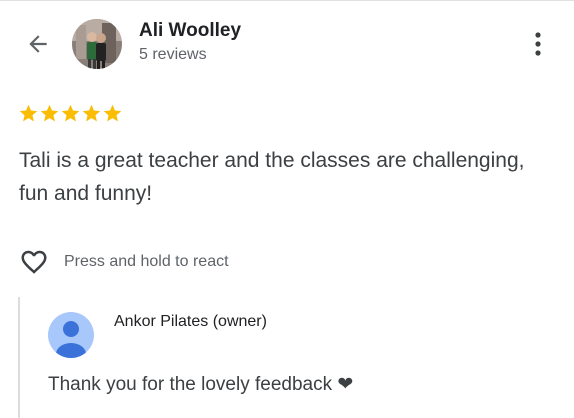 The width and height of the screenshot is (574, 418). Describe the element at coordinates (34, 262) in the screenshot. I see `heart-outline-icon` at that location.